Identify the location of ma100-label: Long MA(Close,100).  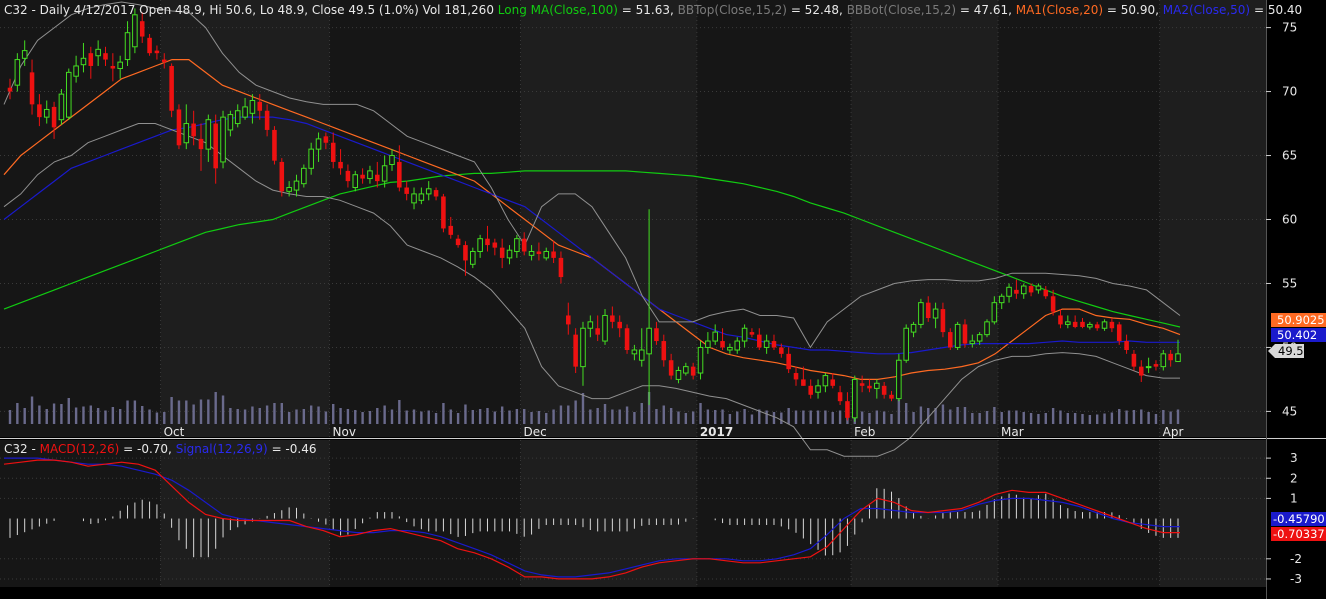
(558, 10).